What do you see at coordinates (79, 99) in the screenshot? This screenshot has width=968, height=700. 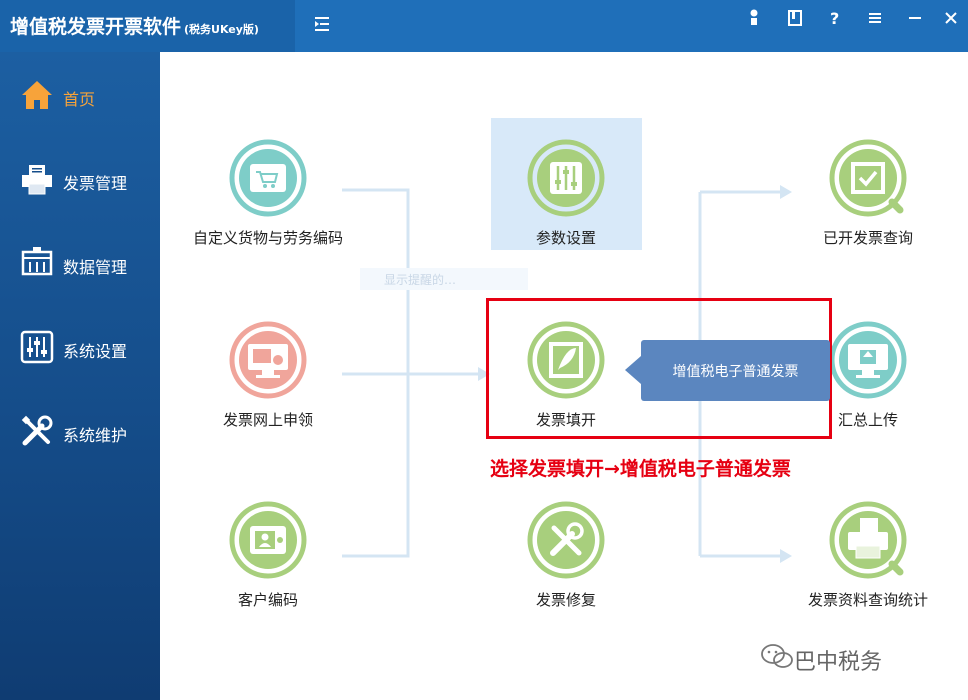 I see `sidebar-item-label: 首页` at bounding box center [79, 99].